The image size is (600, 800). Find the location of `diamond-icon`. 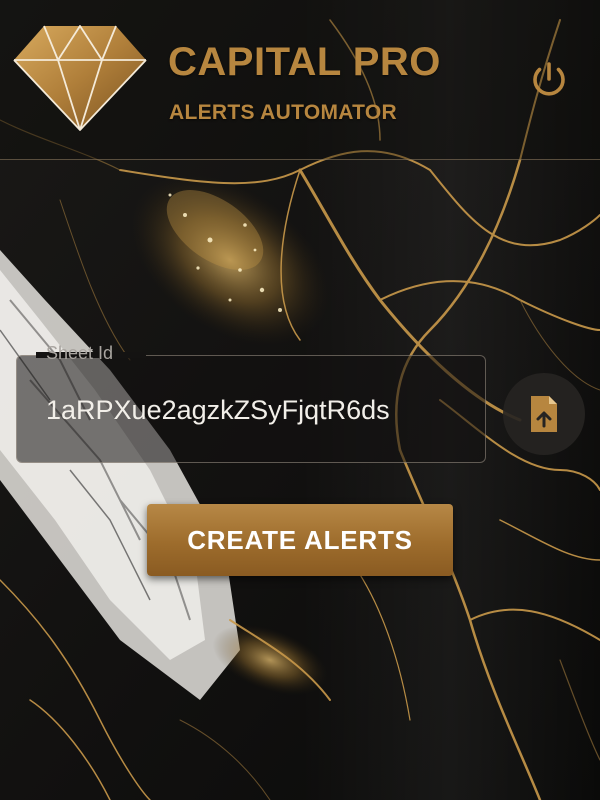

diamond-icon is located at coordinates (80, 78).